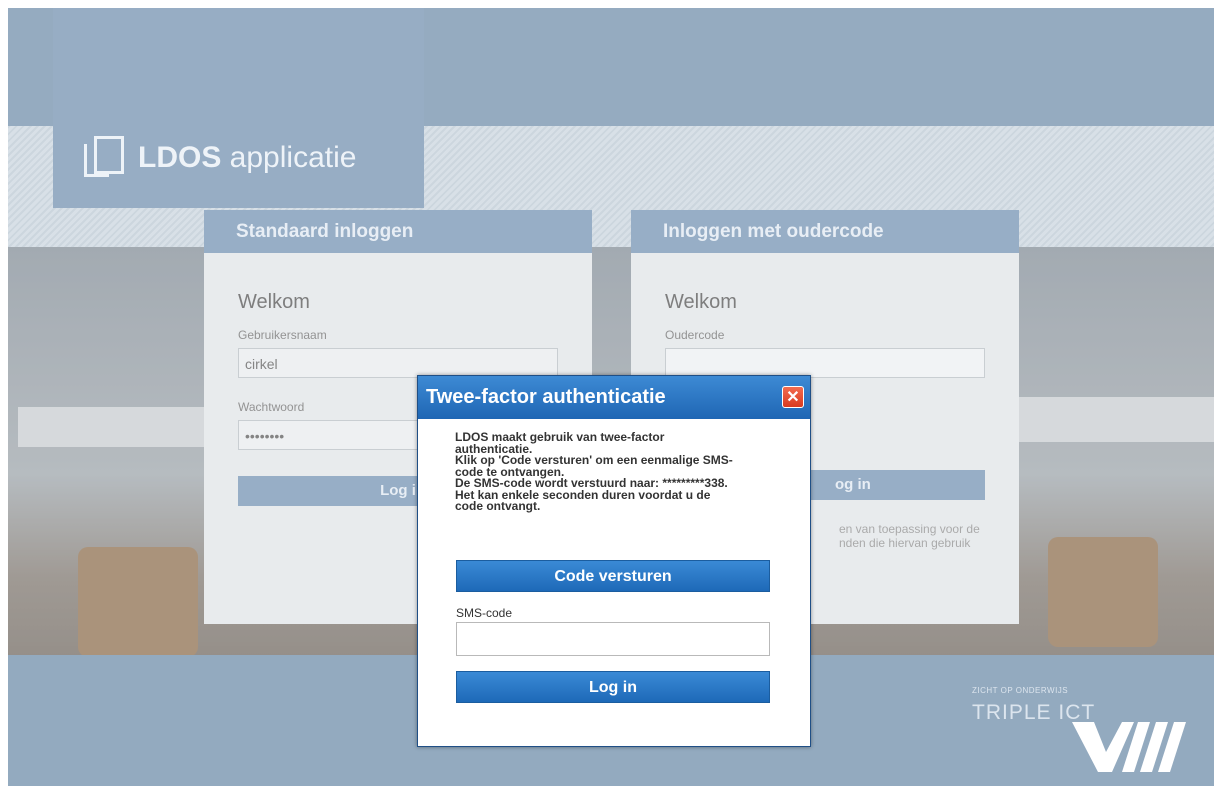  I want to click on brand-tagline: ZICHT OP ONDERWIJS, so click(1020, 690).